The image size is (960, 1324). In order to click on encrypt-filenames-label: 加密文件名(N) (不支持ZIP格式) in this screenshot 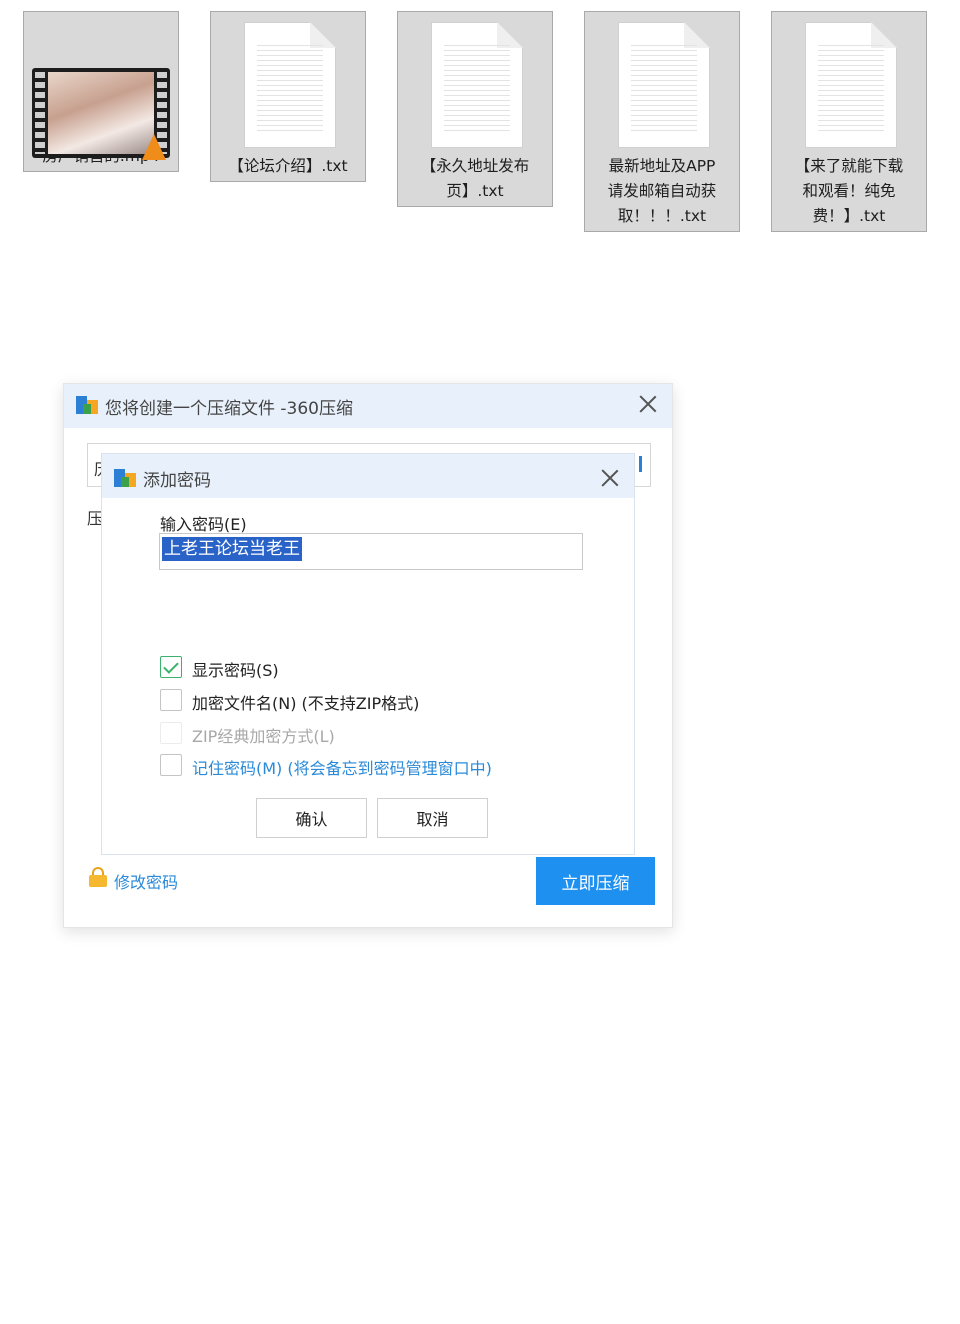, I will do `click(306, 703)`.